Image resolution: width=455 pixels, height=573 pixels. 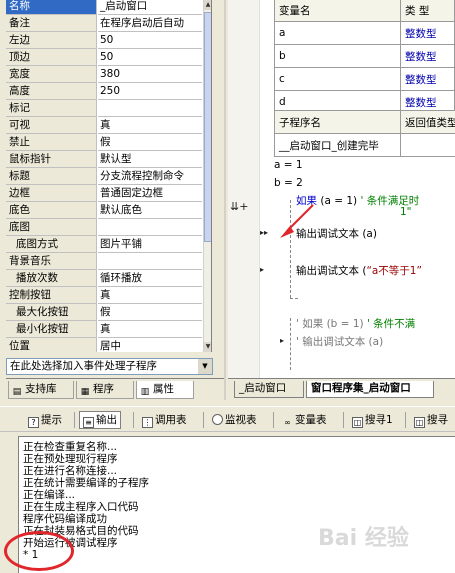 I want to click on property-value: 分支流程控制命令, so click(x=150, y=176).